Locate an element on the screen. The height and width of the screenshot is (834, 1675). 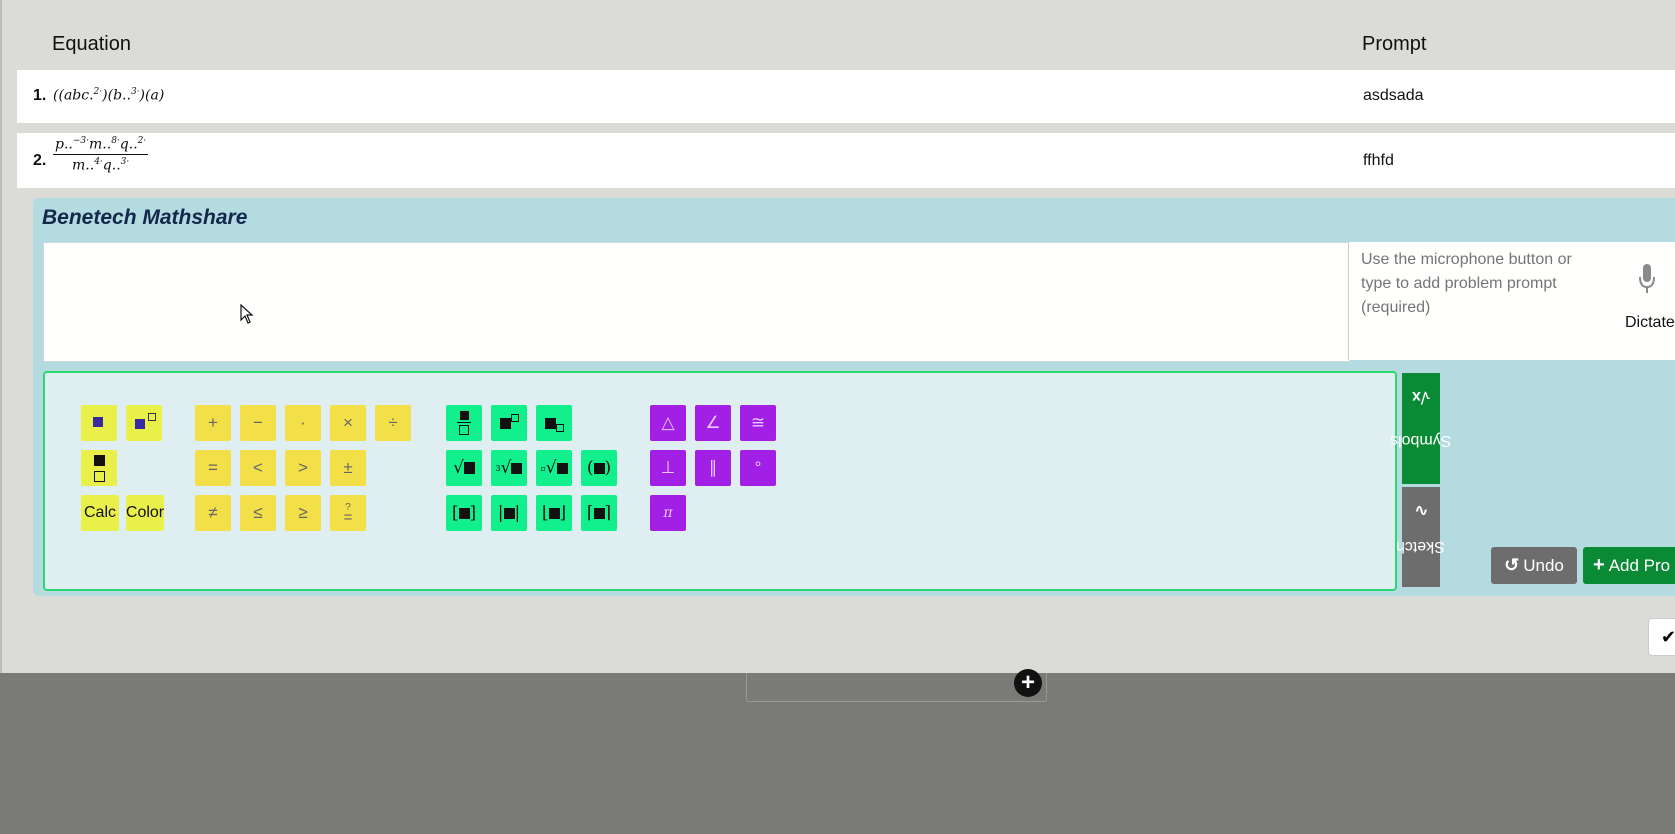
less-equal-button: ≤ is located at coordinates (258, 513).